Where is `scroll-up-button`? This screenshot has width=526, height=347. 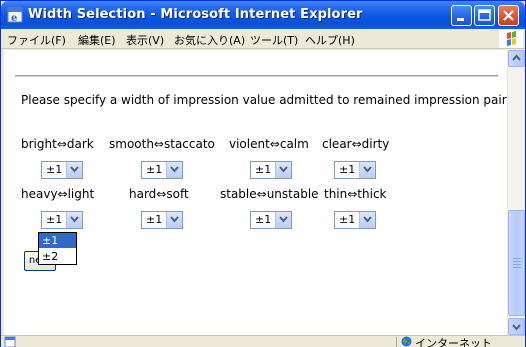 scroll-up-button is located at coordinates (516, 58).